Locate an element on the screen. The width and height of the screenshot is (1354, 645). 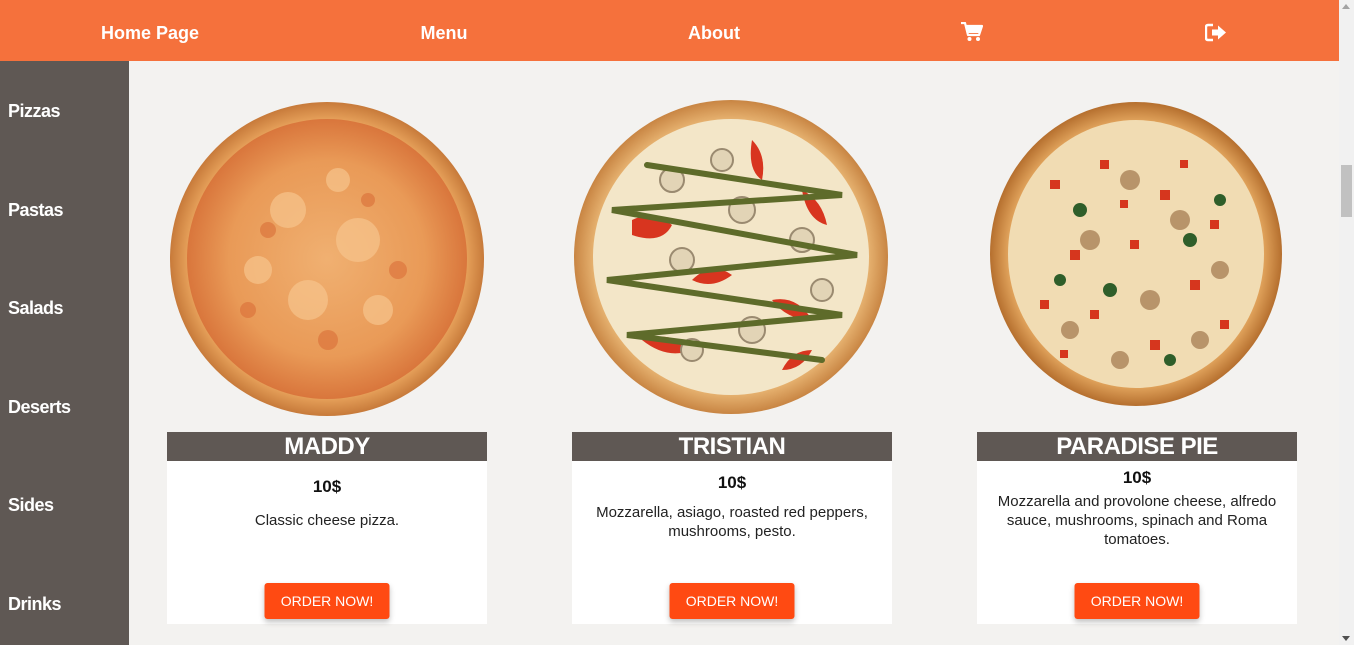
nav-home-link: Home Page is located at coordinates (150, 30).